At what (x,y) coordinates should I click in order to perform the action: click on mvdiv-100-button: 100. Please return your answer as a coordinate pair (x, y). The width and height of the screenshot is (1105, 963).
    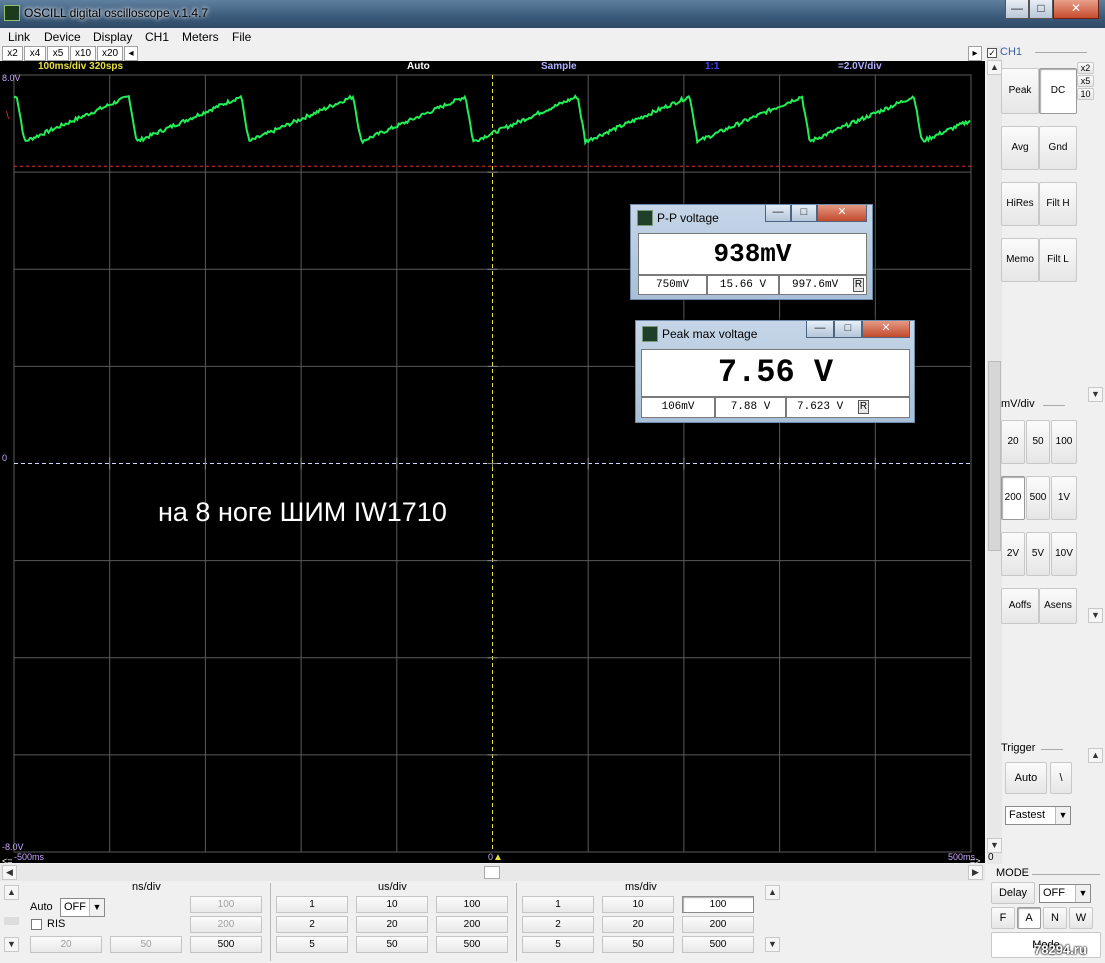
    Looking at the image, I should click on (1064, 442).